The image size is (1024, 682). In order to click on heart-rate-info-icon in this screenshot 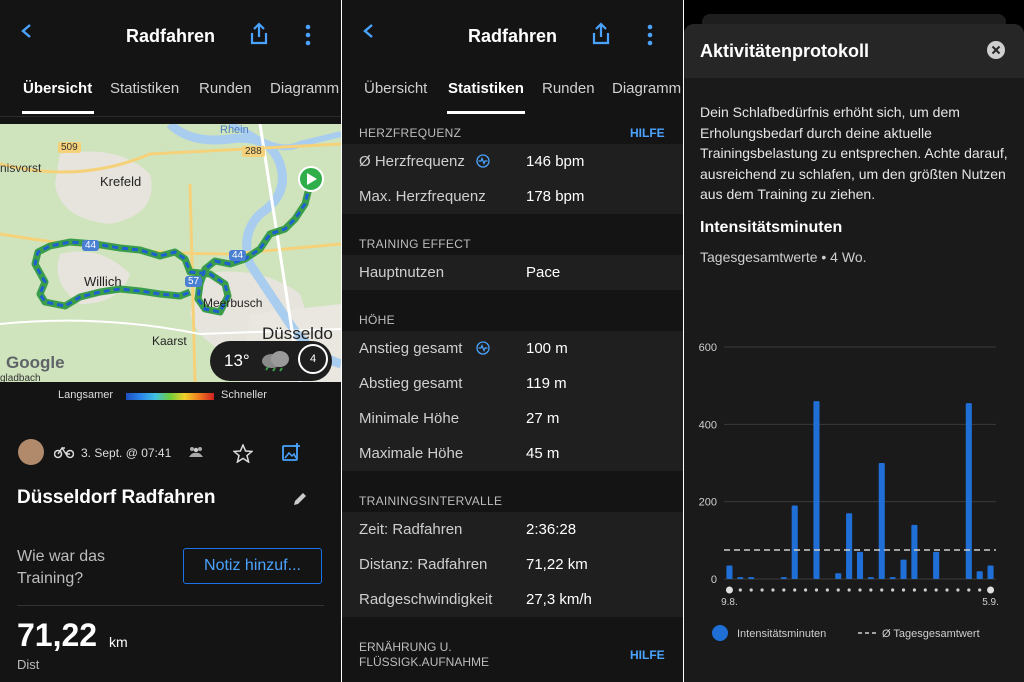, I will do `click(483, 161)`.